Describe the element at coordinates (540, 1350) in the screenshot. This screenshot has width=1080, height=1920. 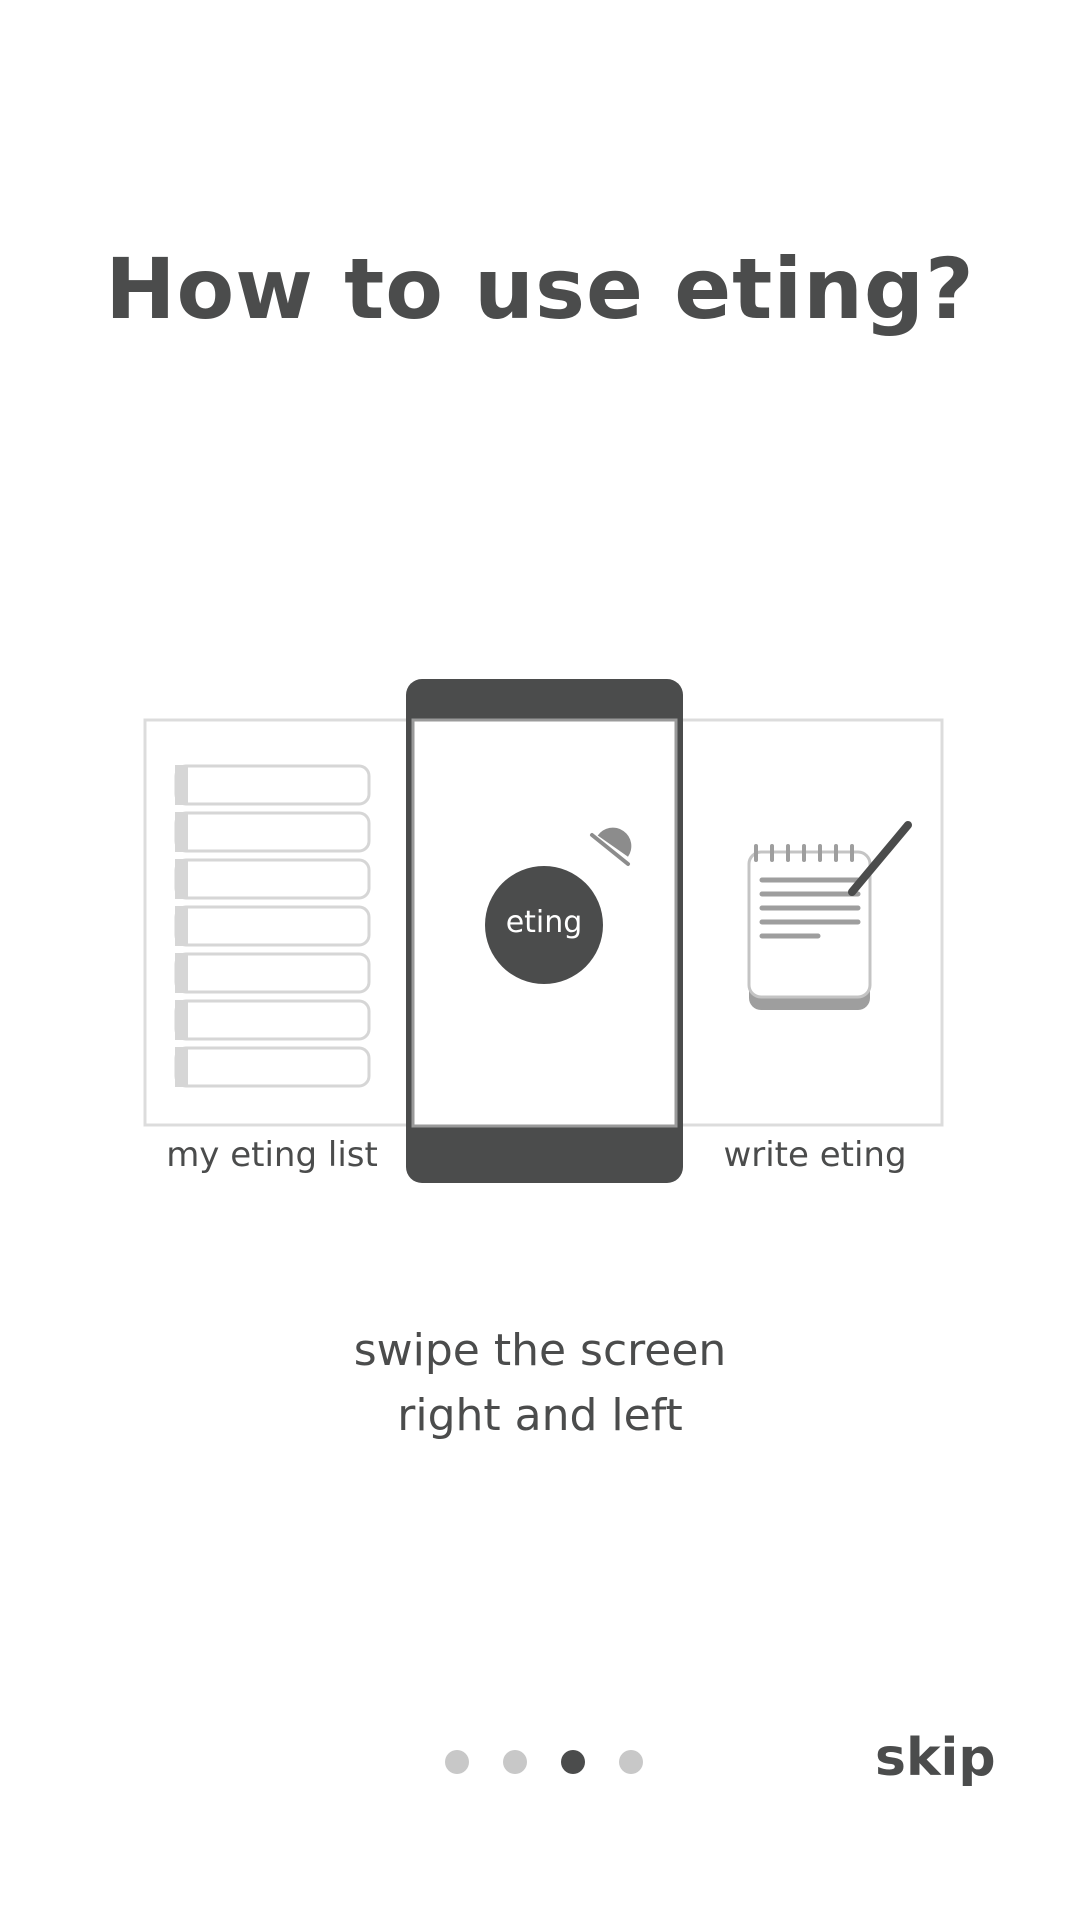
I see `instruction-line-1: swipe the screen` at that location.